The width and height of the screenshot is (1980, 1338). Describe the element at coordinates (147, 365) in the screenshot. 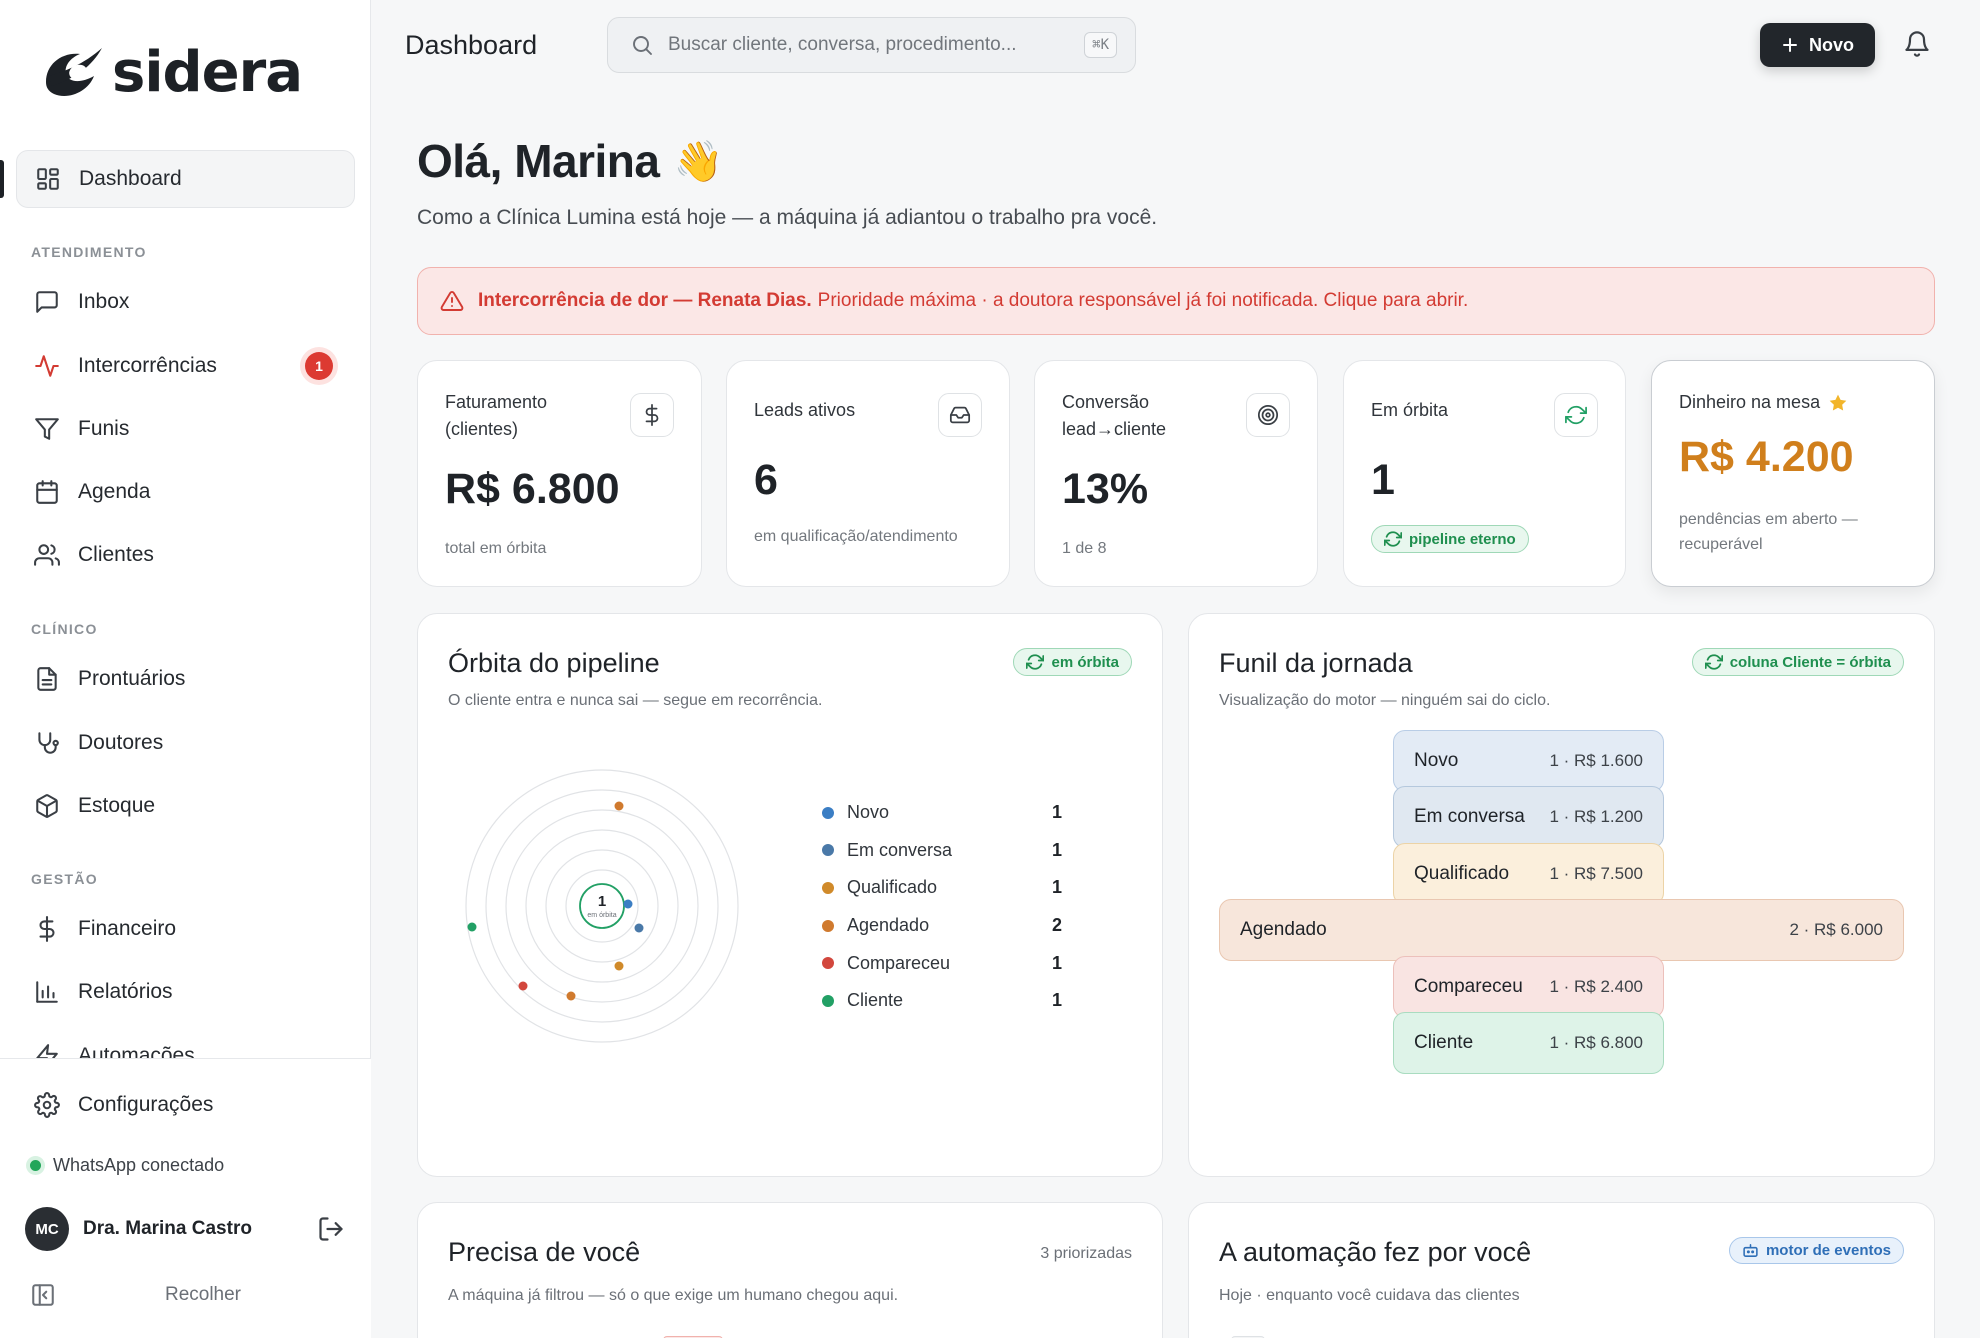

I see `sidebar-item-label: Intercorrências` at that location.